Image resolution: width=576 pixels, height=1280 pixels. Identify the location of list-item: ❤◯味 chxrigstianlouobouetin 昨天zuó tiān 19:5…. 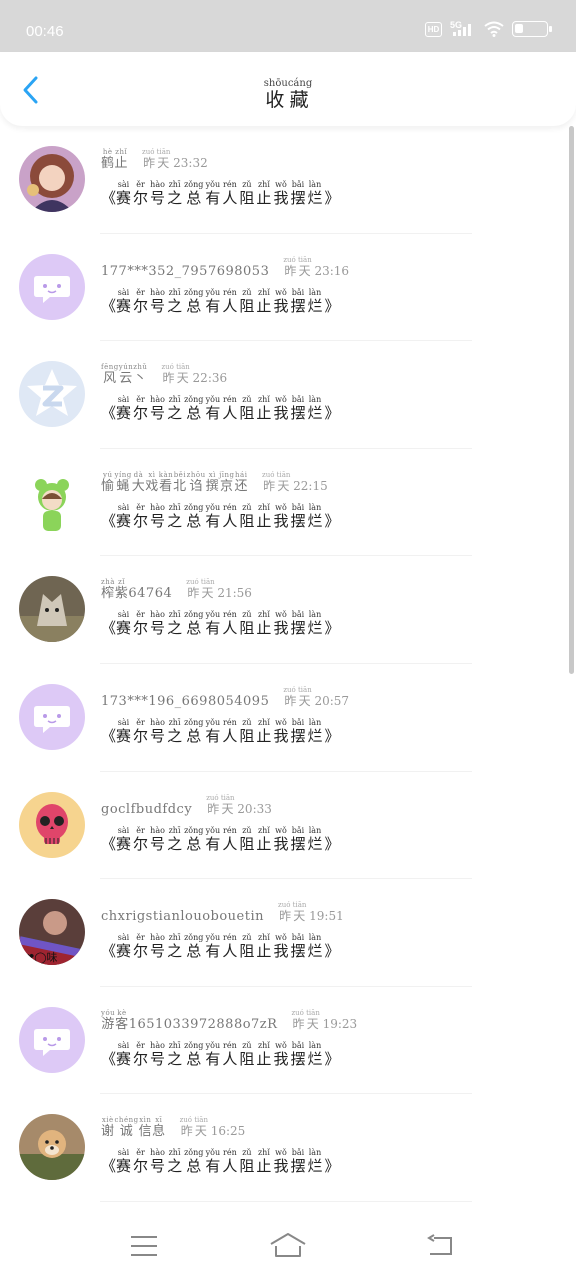
(288, 933).